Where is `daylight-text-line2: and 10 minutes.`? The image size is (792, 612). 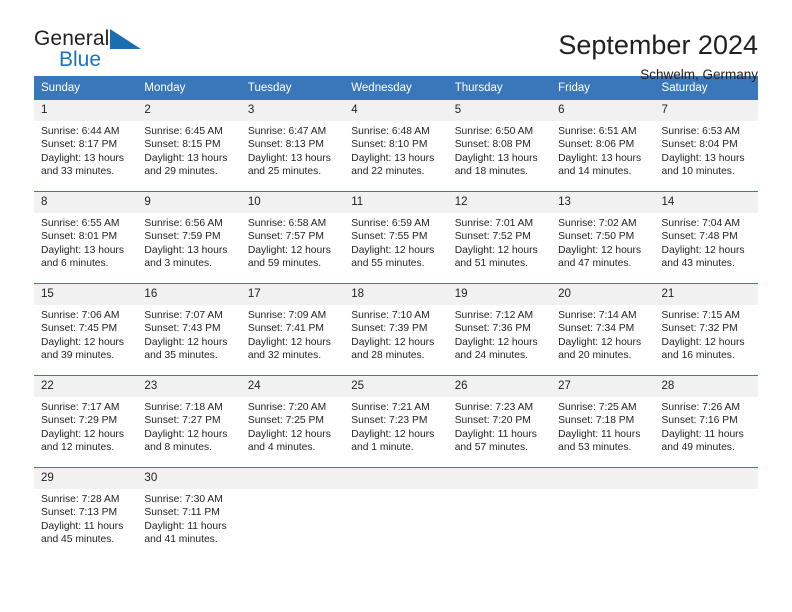
daylight-text-line2: and 10 minutes. is located at coordinates (698, 171).